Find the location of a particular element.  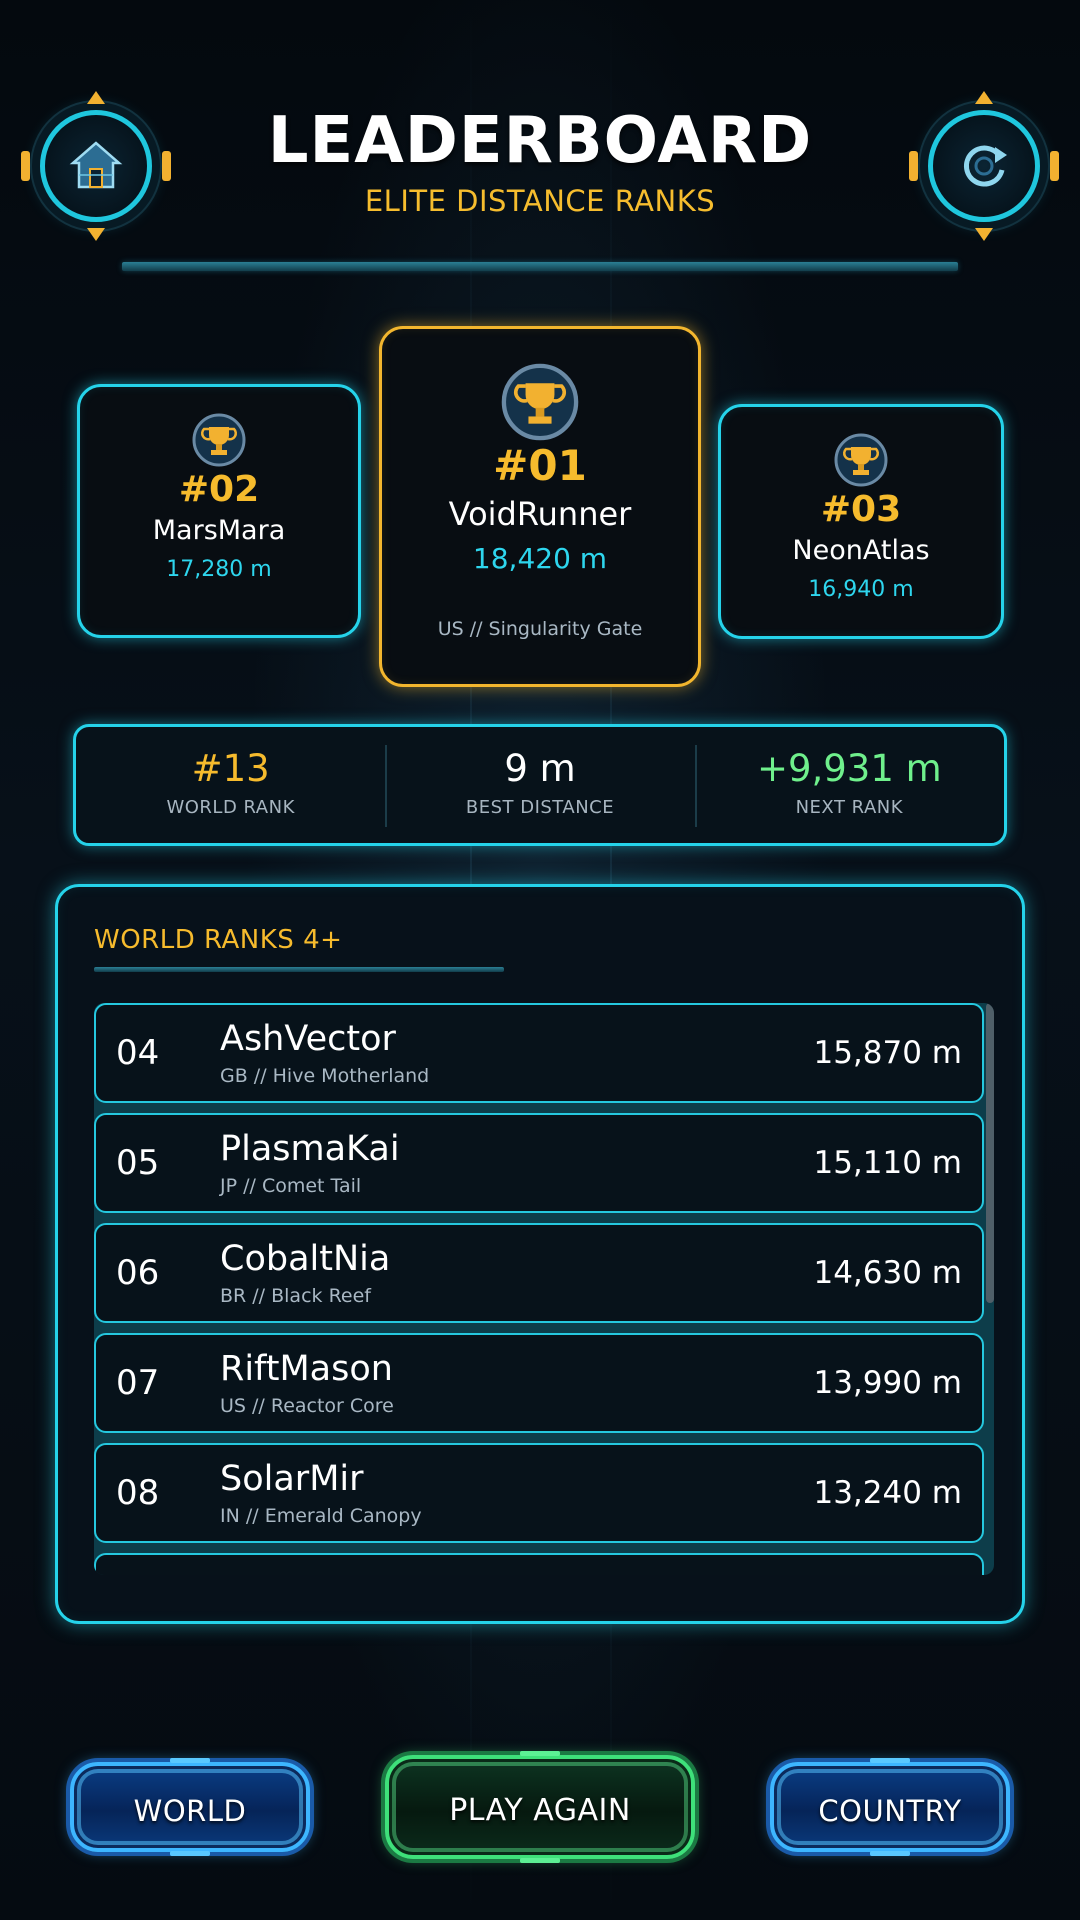

row-origin: GB // Hive Motherland is located at coordinates (325, 1076).